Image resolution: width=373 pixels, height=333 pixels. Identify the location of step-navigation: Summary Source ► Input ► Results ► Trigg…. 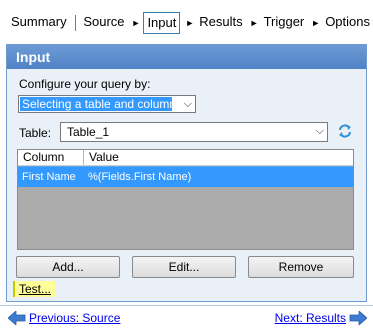
(186, 23).